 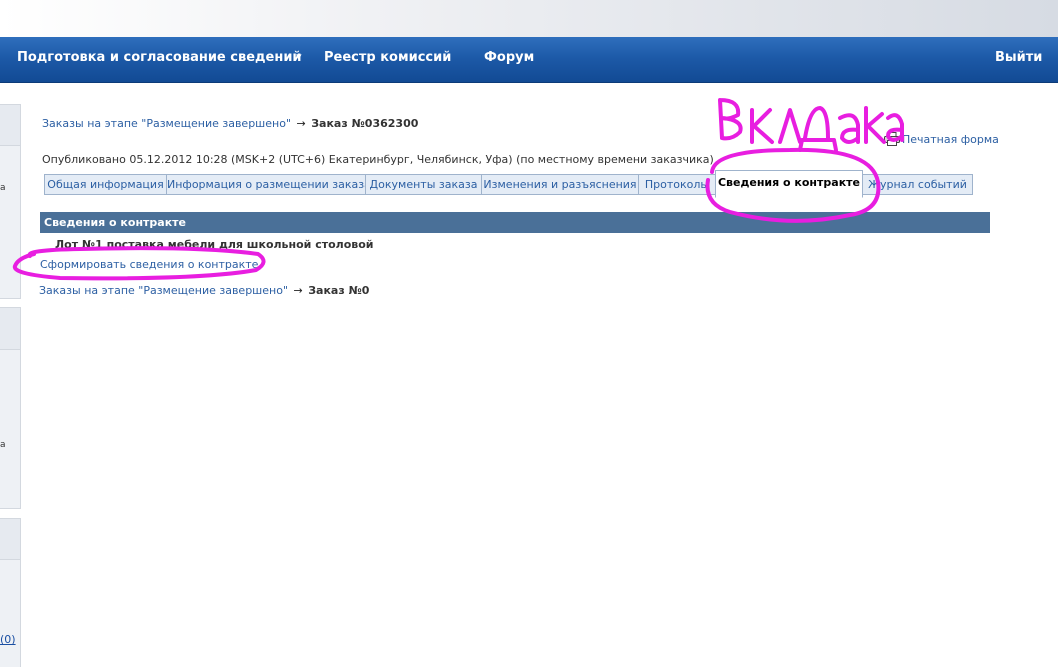 I want to click on sidebar-count-link: (0), so click(x=8, y=639).